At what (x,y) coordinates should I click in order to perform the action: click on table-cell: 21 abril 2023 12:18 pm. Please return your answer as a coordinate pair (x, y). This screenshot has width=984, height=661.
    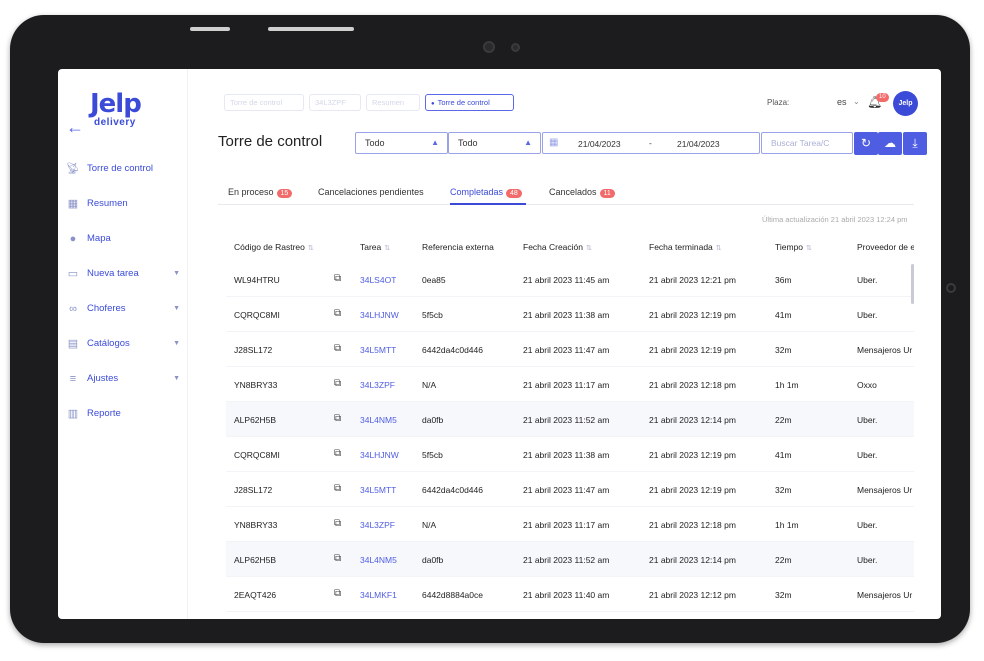
    Looking at the image, I should click on (692, 525).